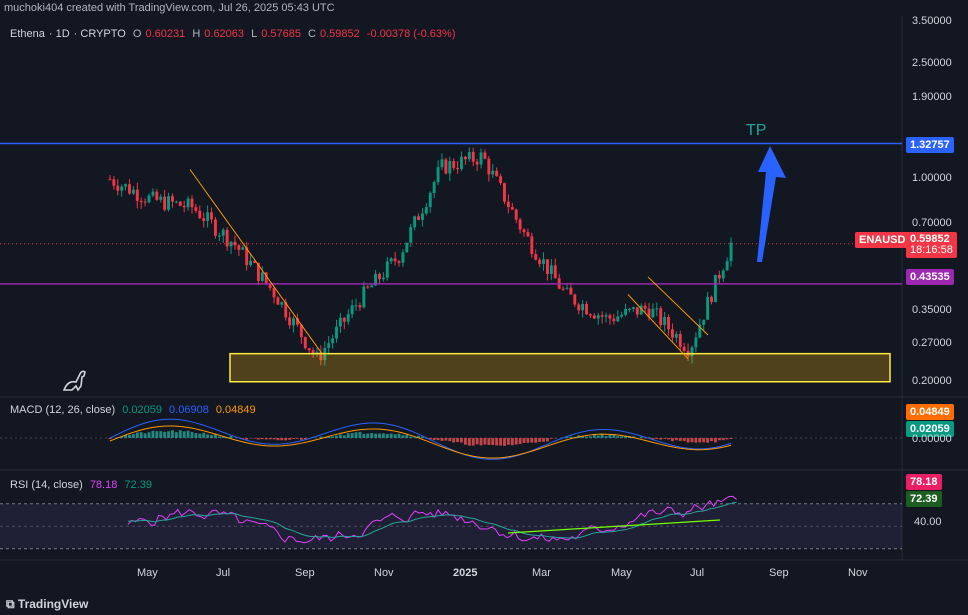 This screenshot has width=968, height=615. What do you see at coordinates (420, 439) in the screenshot?
I see `macd-line` at bounding box center [420, 439].